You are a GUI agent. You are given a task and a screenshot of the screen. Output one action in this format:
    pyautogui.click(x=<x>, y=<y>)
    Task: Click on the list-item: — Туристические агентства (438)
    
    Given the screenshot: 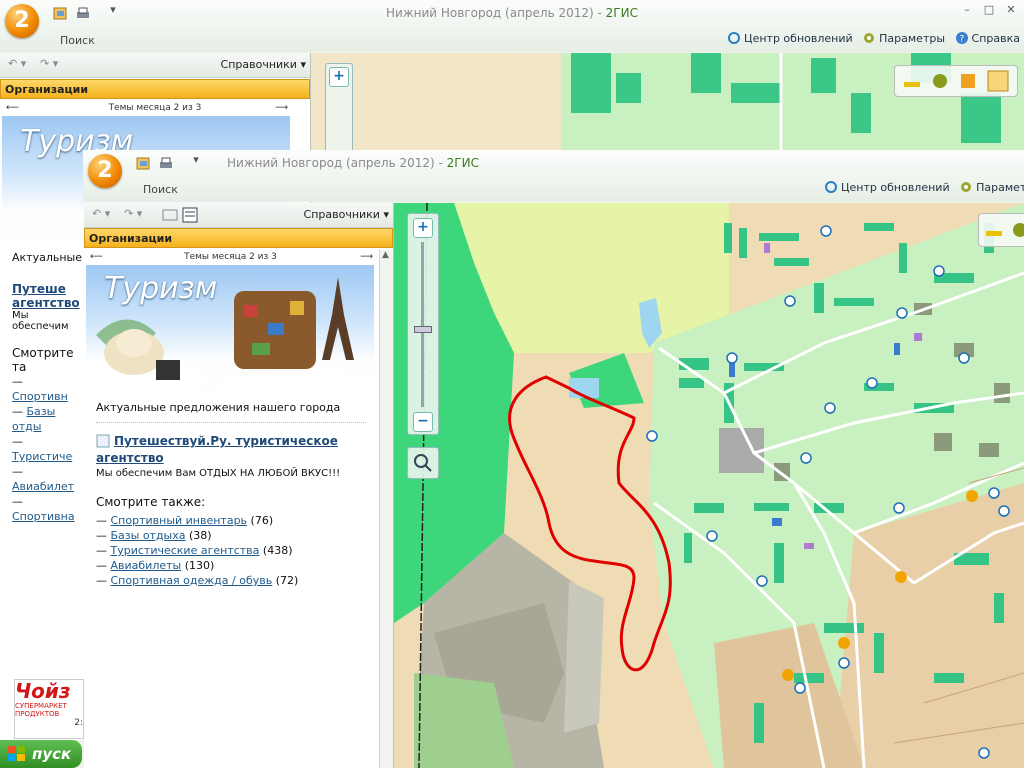 What is the action you would take?
    pyautogui.click(x=231, y=550)
    